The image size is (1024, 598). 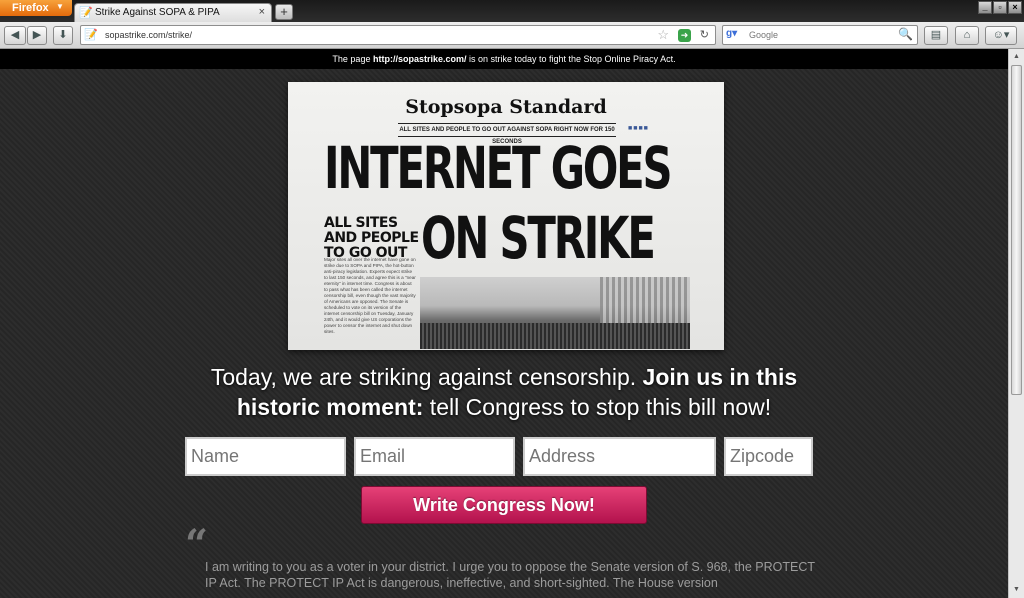 I want to click on new-tab-button: +, so click(x=284, y=12).